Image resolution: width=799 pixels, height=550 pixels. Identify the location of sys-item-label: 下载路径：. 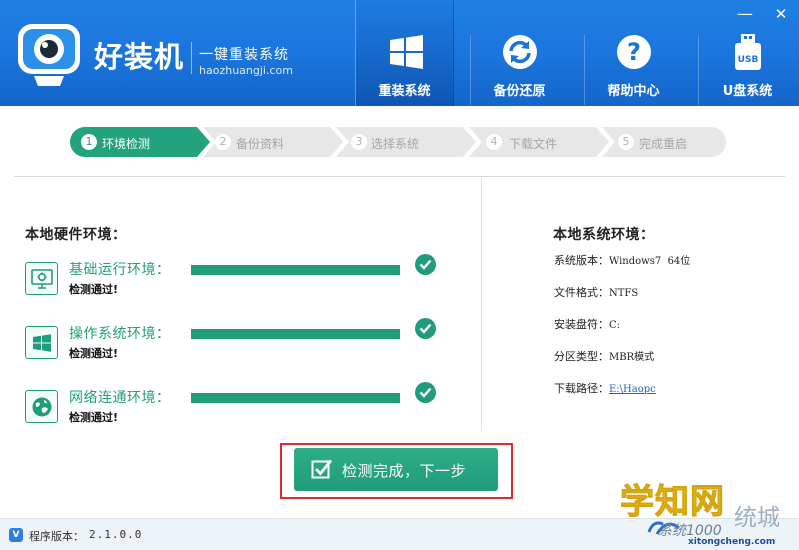
(581, 388).